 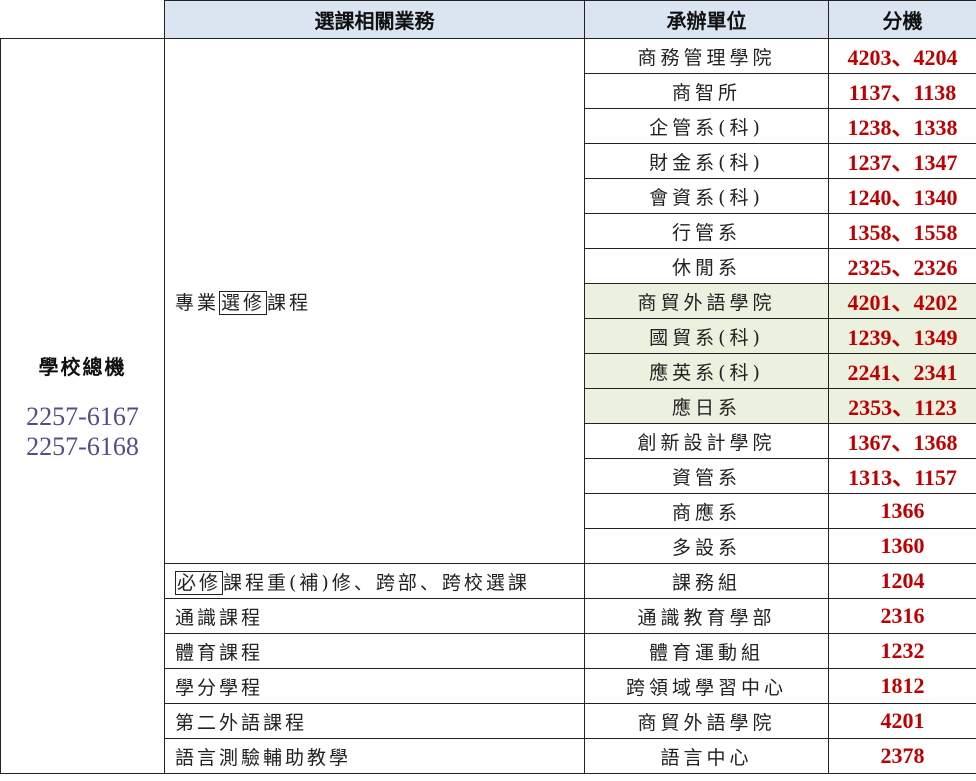 What do you see at coordinates (374, 756) in the screenshot?
I see `topic-cell: 語言測驗輔助教學` at bounding box center [374, 756].